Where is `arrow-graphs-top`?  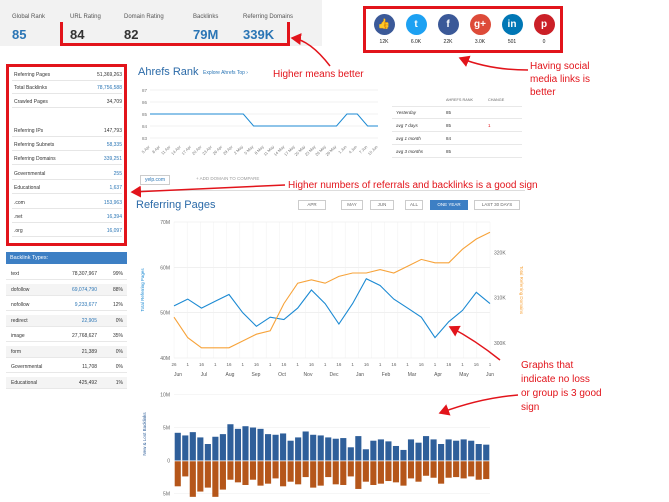
arrow-graphs-top is located at coordinates (474, 343).